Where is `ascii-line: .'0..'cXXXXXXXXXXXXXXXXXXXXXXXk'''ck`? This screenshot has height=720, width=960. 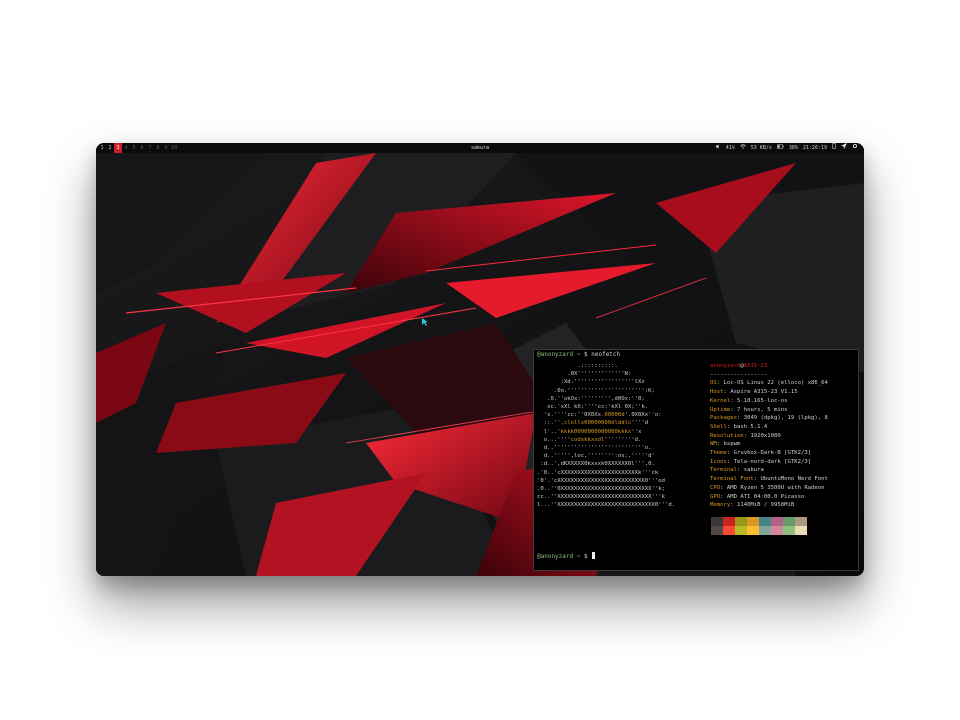
ascii-line: .'0..'cXXXXXXXXXXXXXXXXXXXXXXXk'''ck is located at coordinates (606, 473).